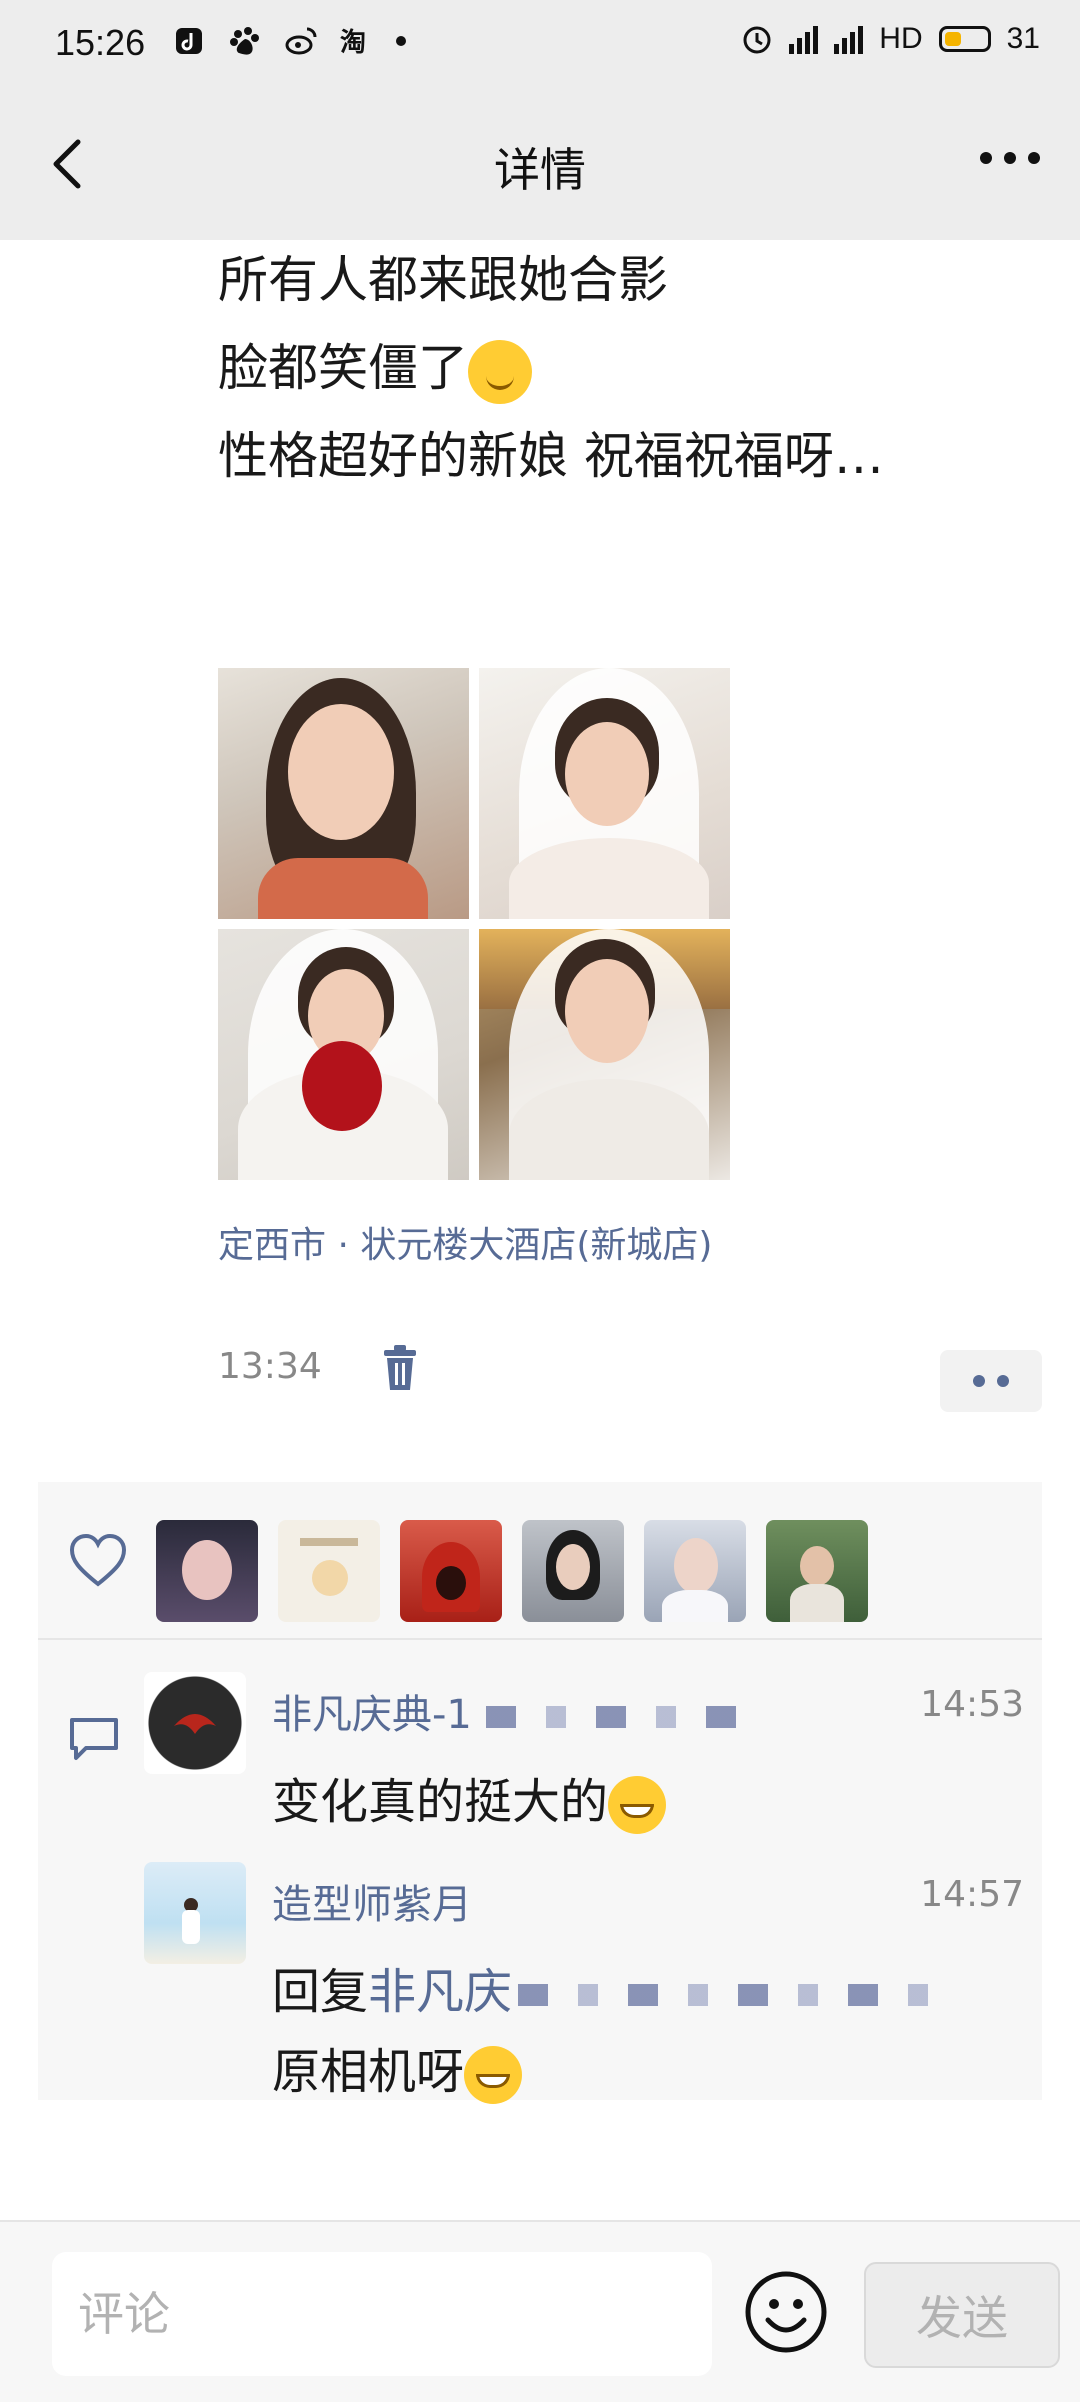 The image size is (1080, 2402). What do you see at coordinates (270, 1366) in the screenshot?
I see `post-time: 13:34` at bounding box center [270, 1366].